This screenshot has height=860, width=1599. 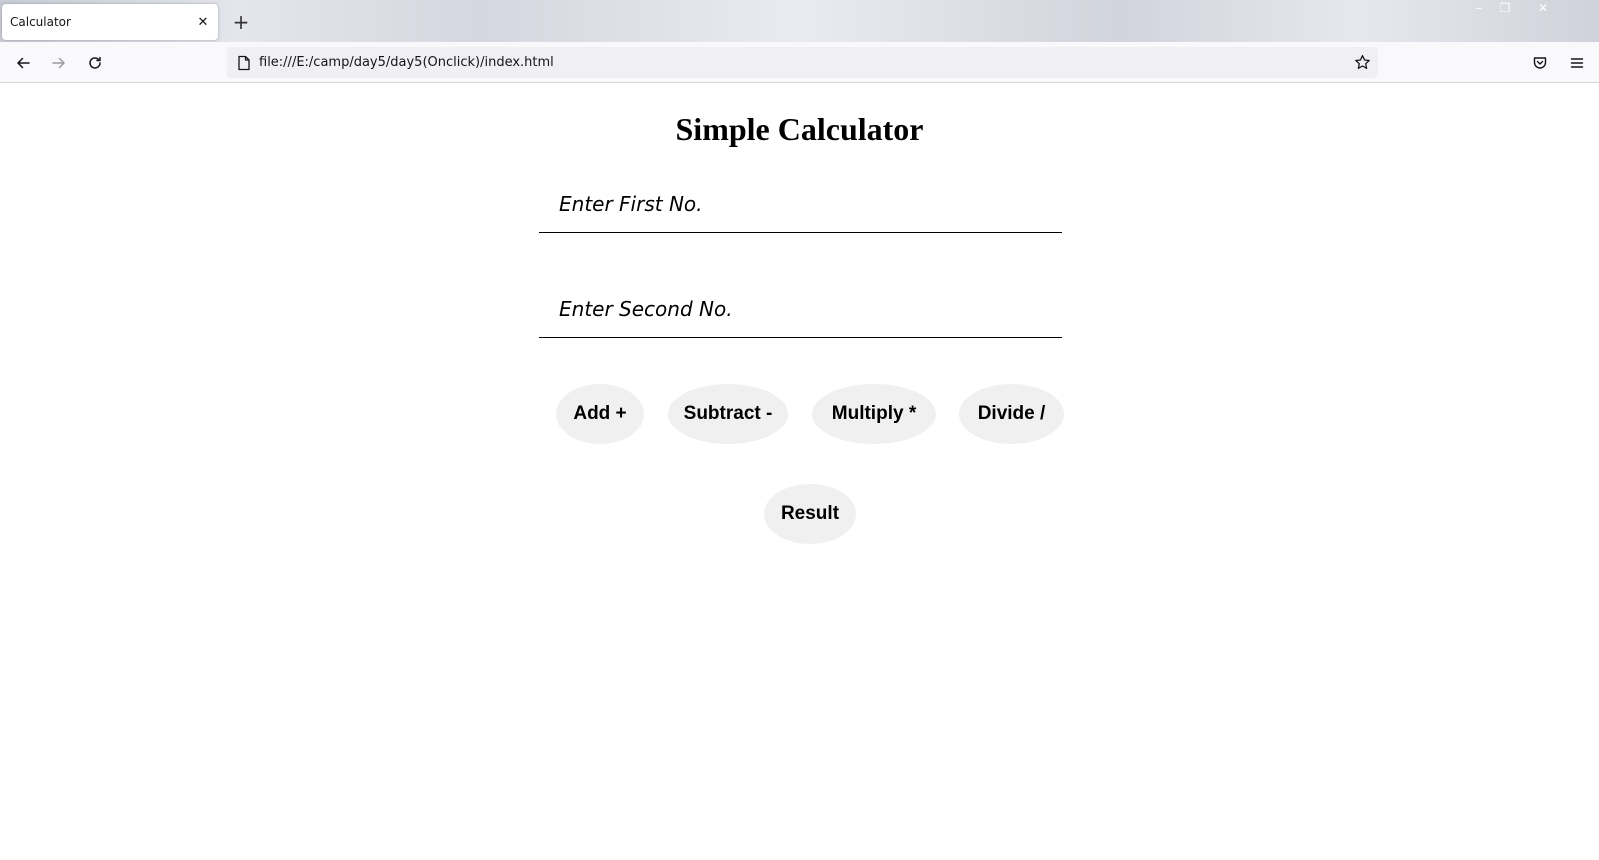 What do you see at coordinates (728, 414) in the screenshot?
I see `subtract-button: Subtract -` at bounding box center [728, 414].